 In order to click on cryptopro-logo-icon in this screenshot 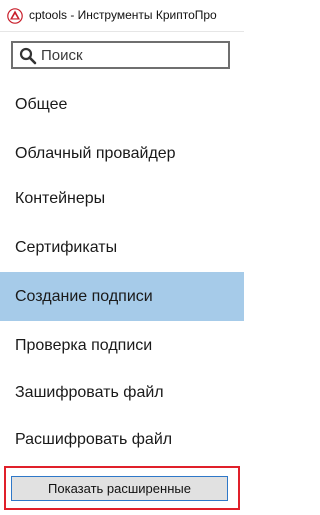, I will do `click(15, 16)`.